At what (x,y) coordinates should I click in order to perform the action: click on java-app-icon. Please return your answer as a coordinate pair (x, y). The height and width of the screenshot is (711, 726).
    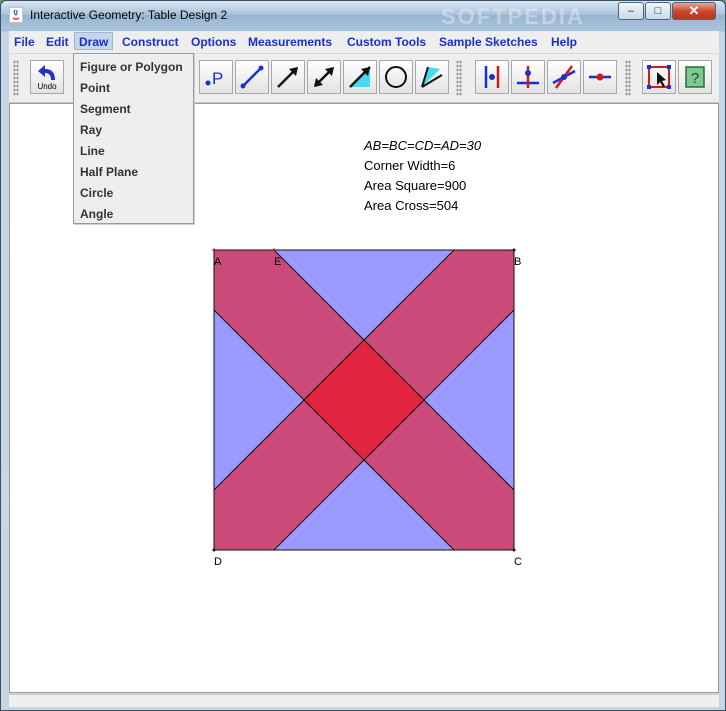
    Looking at the image, I should click on (16, 15).